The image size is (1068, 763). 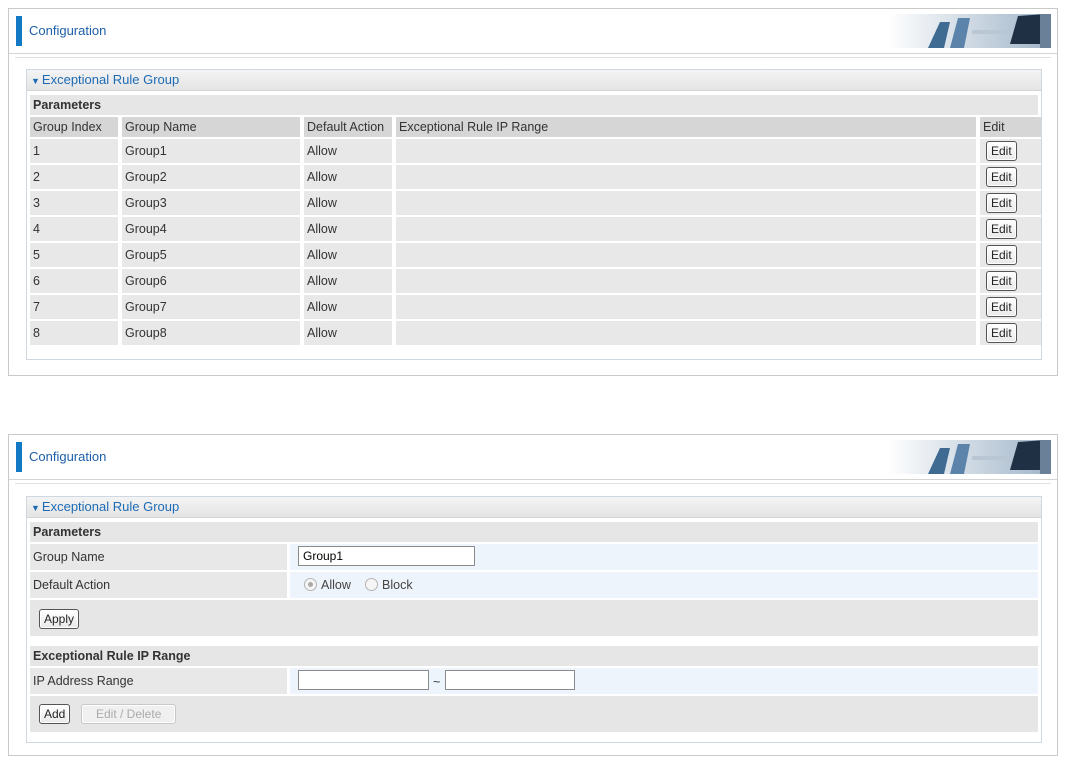 I want to click on apply-button: Apply, so click(x=59, y=619).